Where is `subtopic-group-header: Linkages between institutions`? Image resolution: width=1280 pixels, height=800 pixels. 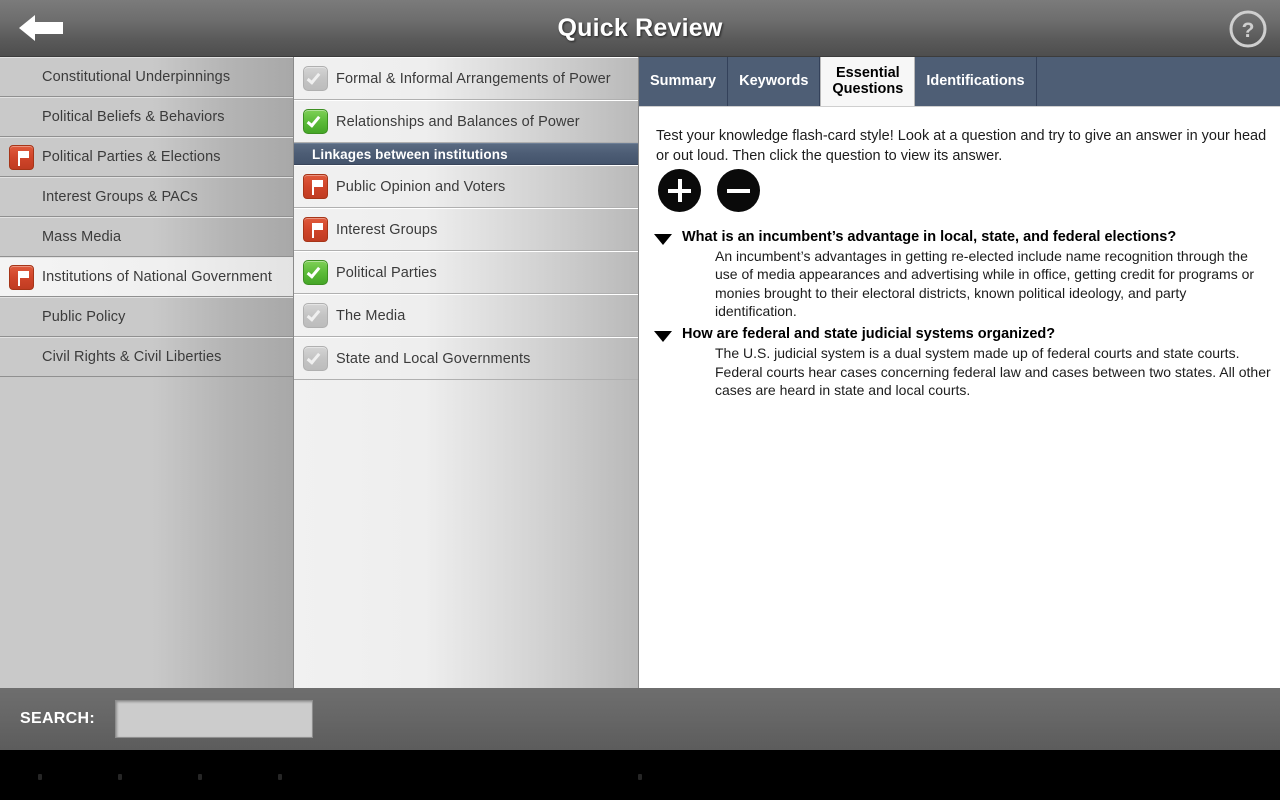 subtopic-group-header: Linkages between institutions is located at coordinates (466, 154).